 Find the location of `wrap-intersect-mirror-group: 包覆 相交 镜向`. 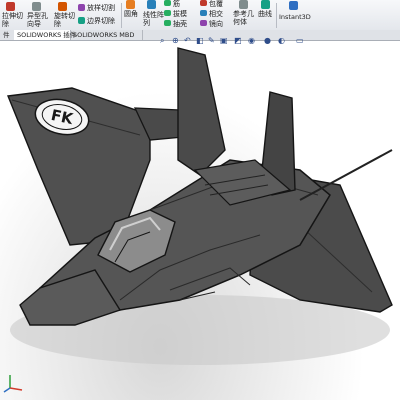

wrap-intersect-mirror-group: 包覆 相交 镜向 is located at coordinates (214, 15).